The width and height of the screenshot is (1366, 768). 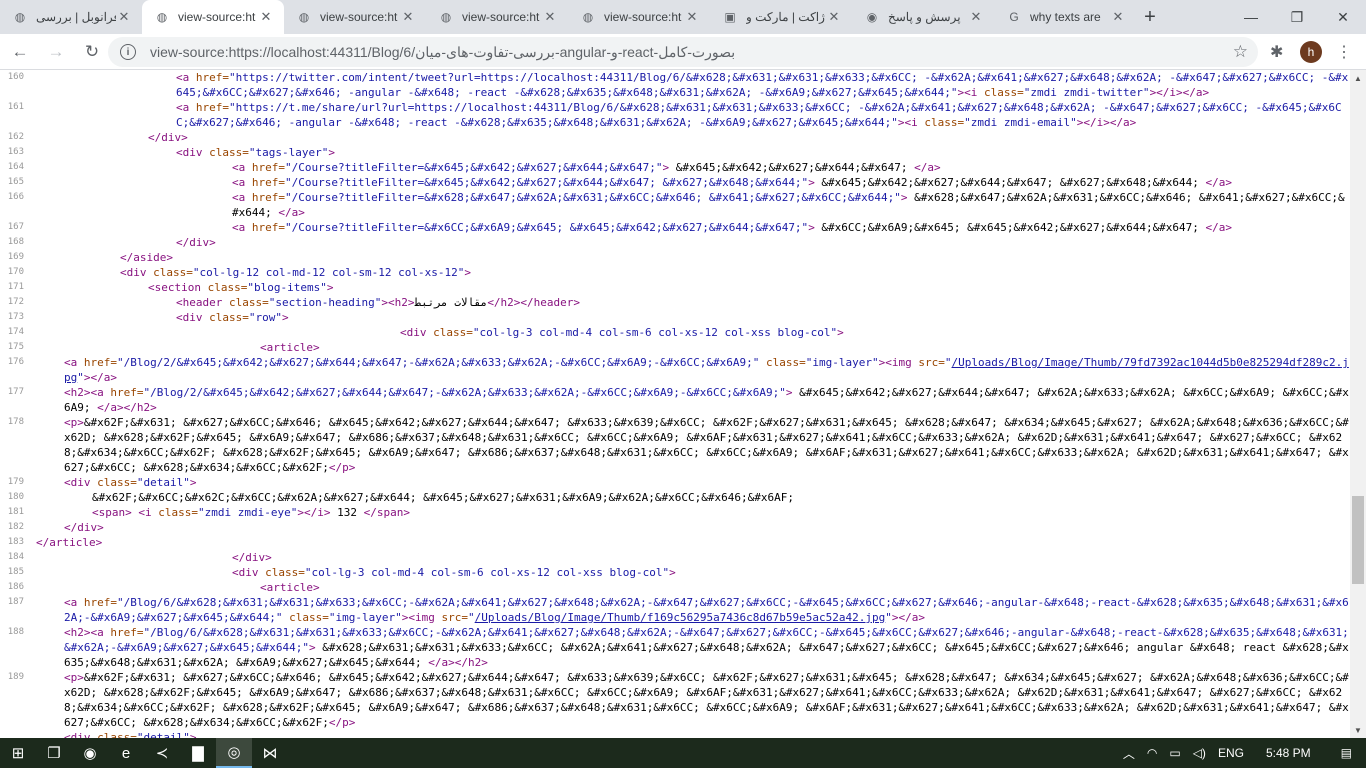 What do you see at coordinates (923, 17) in the screenshot?
I see `tab-7: ◉ پرسش و پاسخ ✕` at bounding box center [923, 17].